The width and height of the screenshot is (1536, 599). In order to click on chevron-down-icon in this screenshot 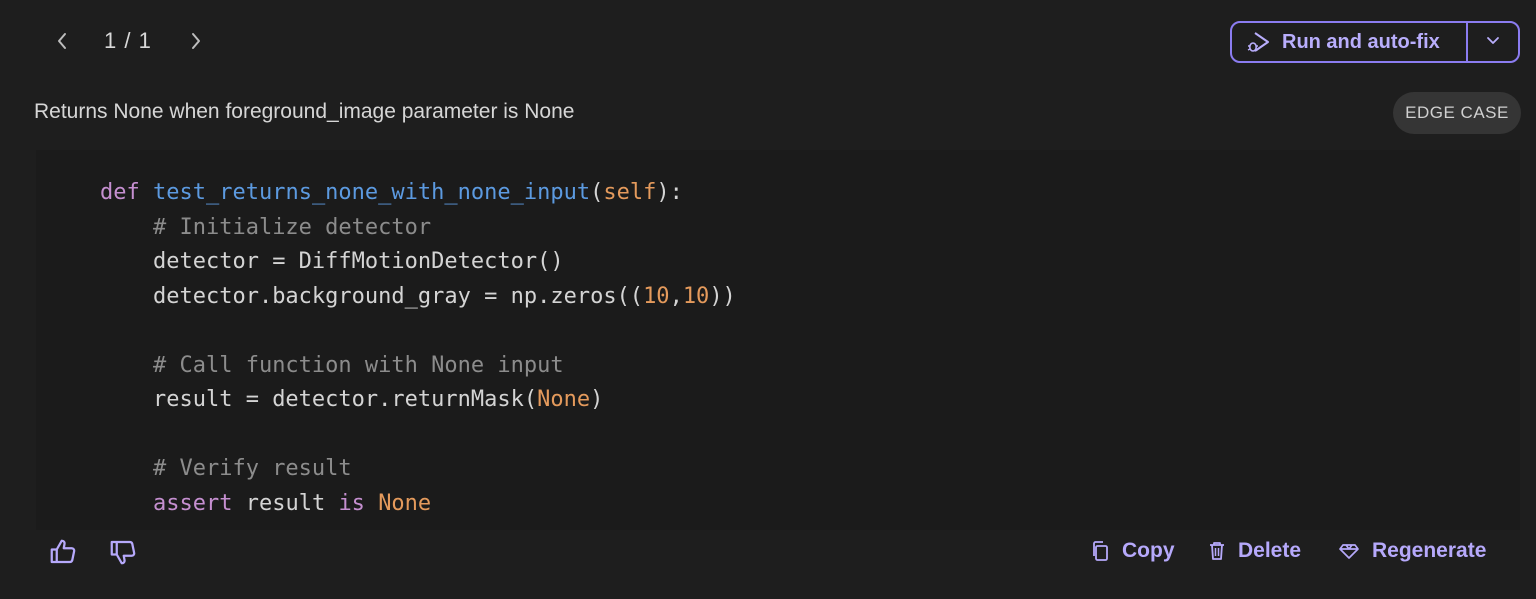, I will do `click(1493, 42)`.